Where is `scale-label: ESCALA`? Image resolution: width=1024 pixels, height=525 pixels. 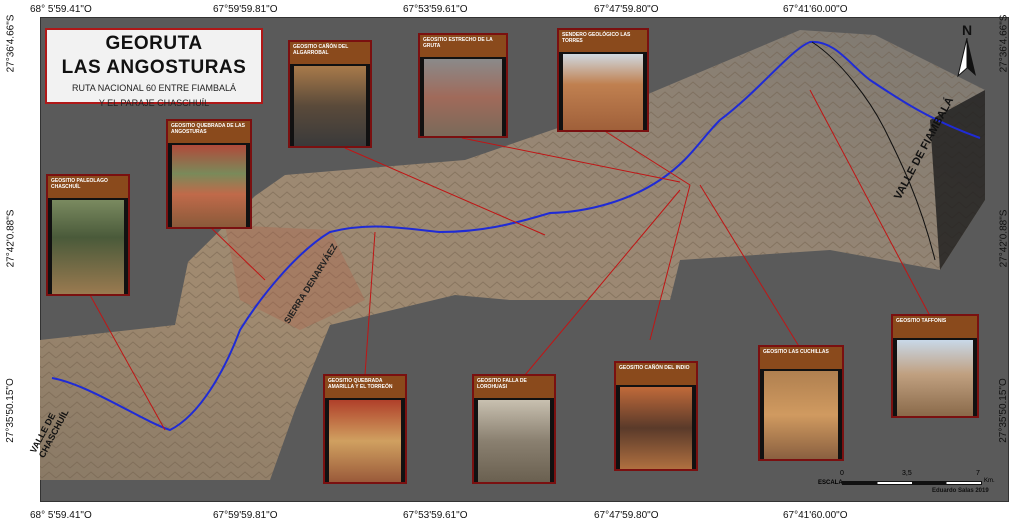
scale-label: ESCALA is located at coordinates (830, 483).